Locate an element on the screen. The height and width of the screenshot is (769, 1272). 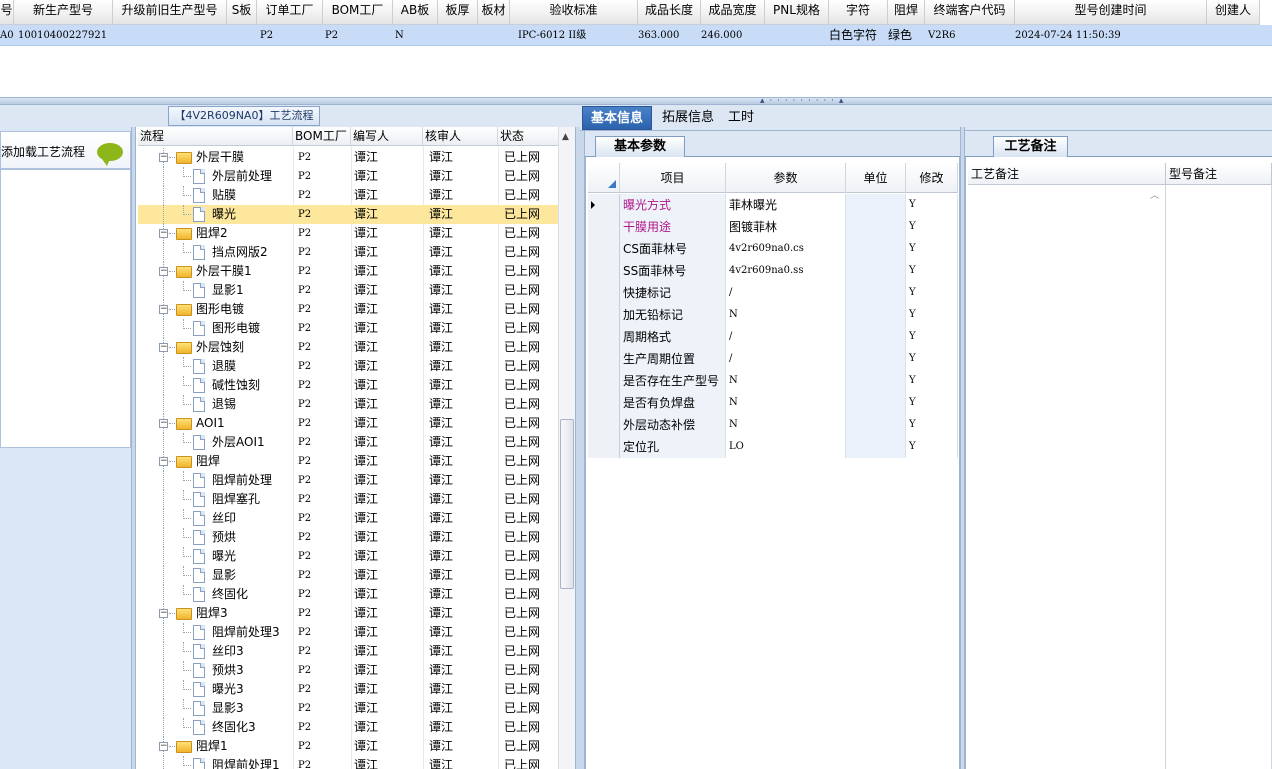
tree-row: 终固化3 P2 谭江 谭江 已上网 is located at coordinates (348, 727).